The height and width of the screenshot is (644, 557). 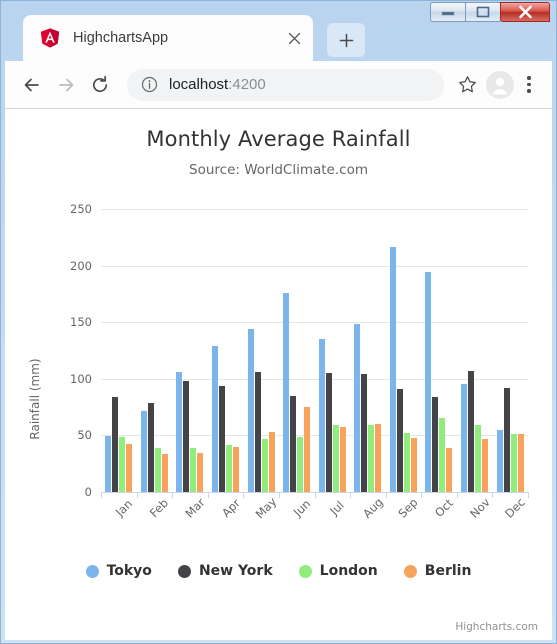 I want to click on x-axis-tick-label: Jan, so click(x=123, y=508).